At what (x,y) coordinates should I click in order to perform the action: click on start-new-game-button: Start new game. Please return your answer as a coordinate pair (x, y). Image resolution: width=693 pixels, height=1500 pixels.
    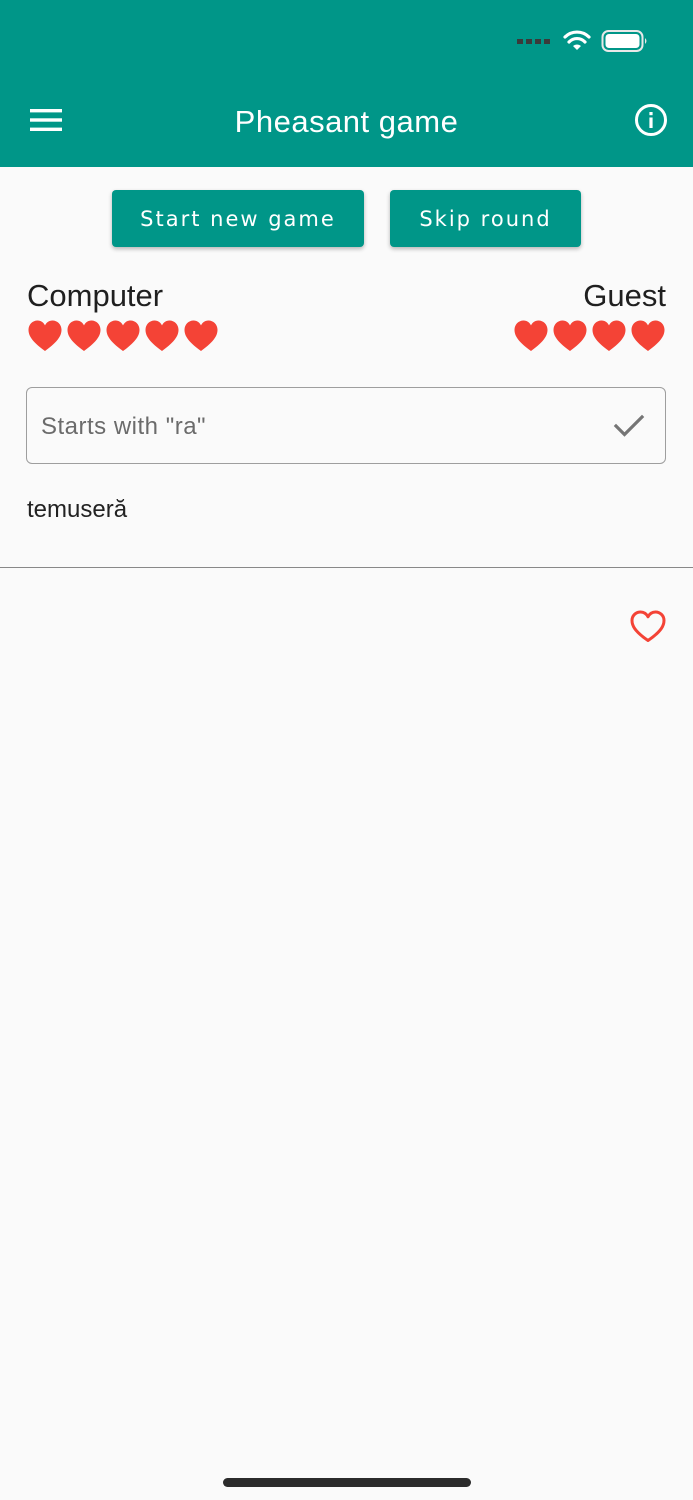
    Looking at the image, I should click on (238, 218).